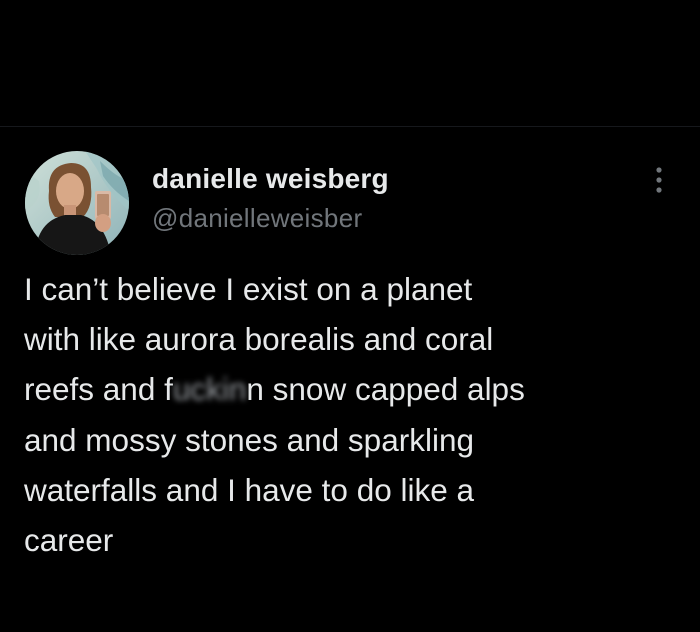 This screenshot has height=632, width=700. Describe the element at coordinates (249, 439) in the screenshot. I see `tweet-text-line: and mossy stones and sparkling` at that location.